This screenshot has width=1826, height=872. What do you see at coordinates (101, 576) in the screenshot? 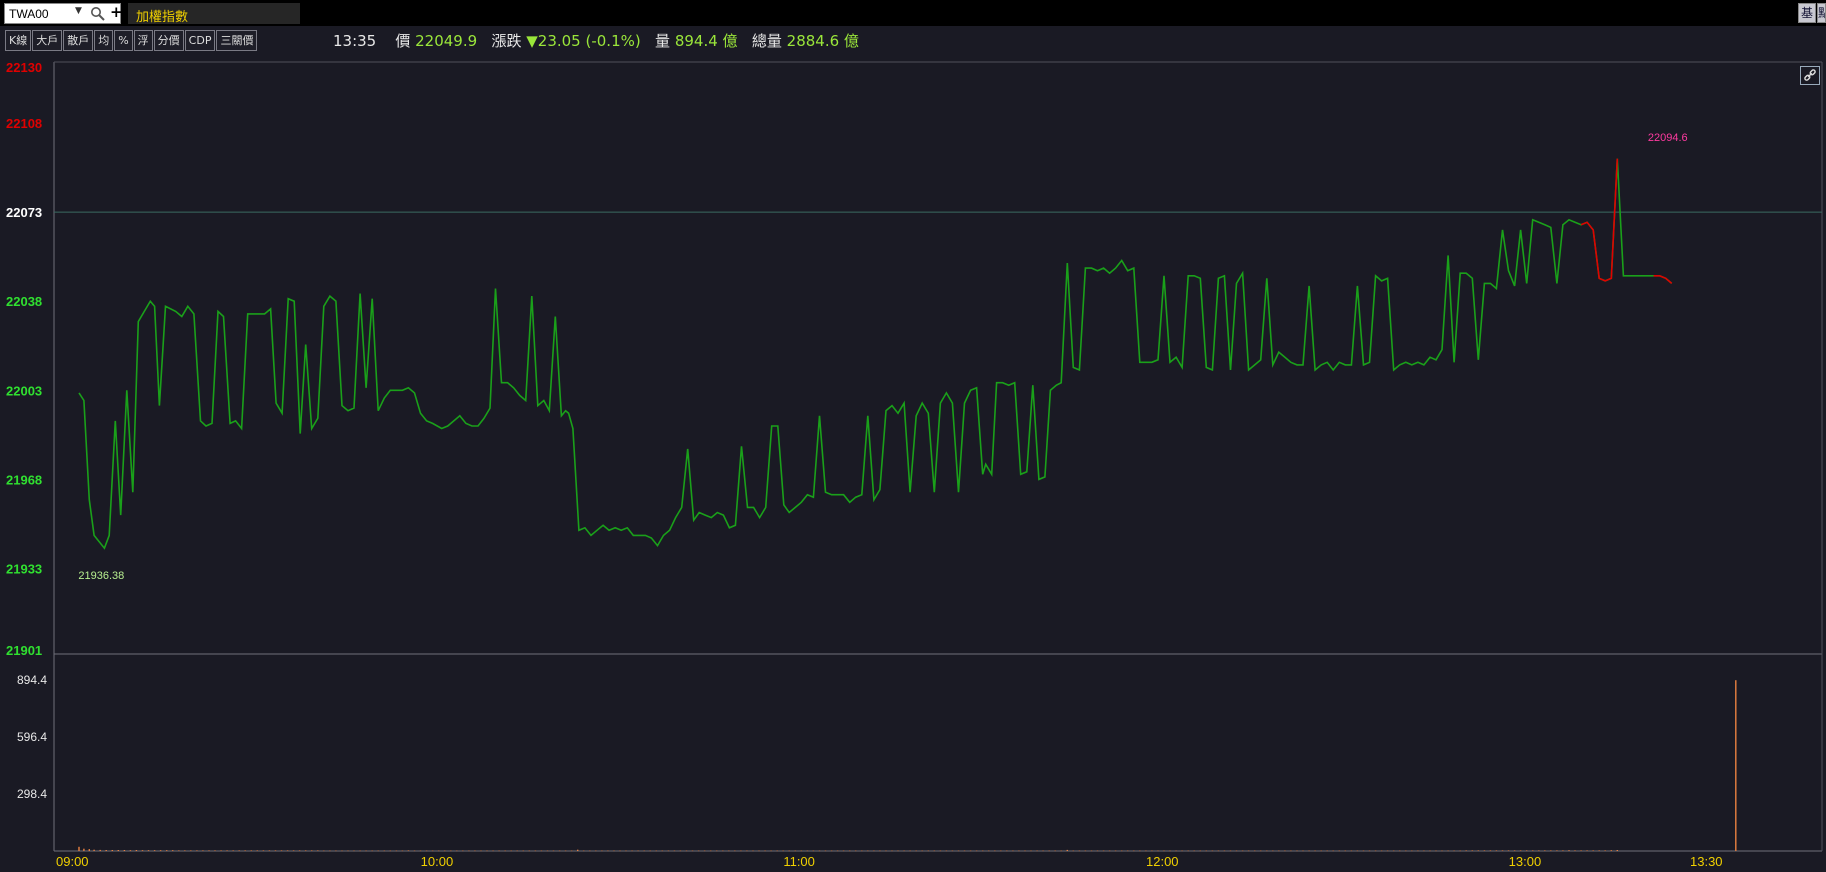
I see `low-label: 21936.38` at bounding box center [101, 576].